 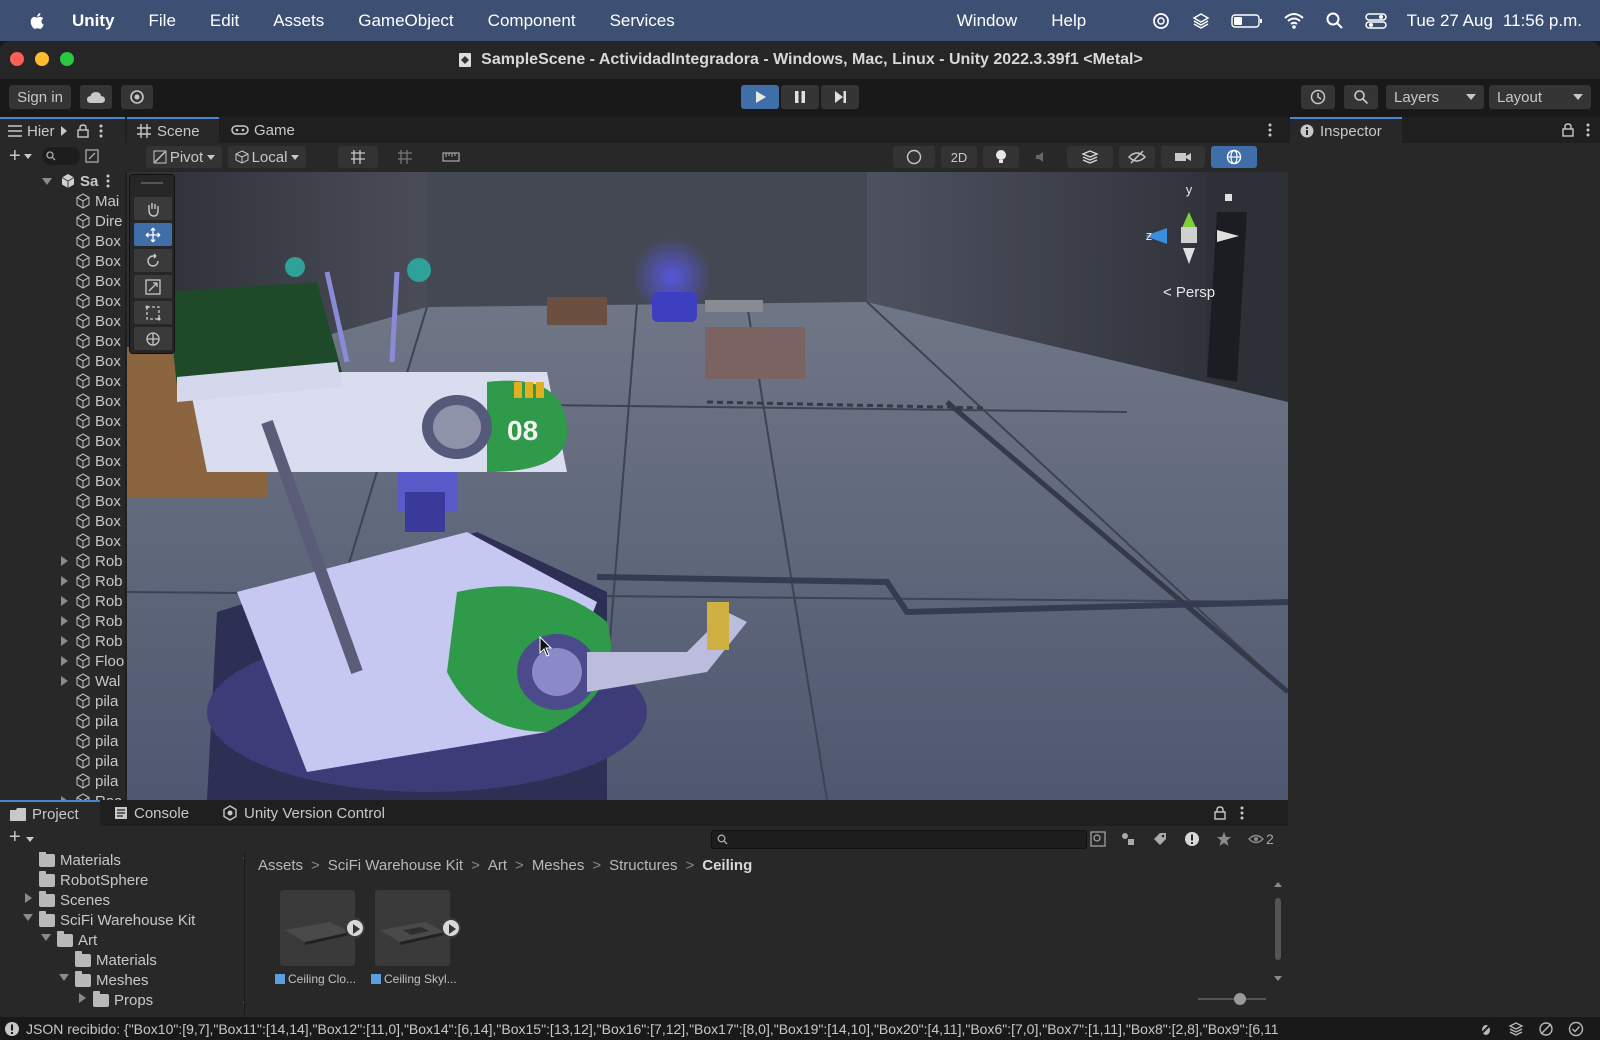 I want to click on gizmo-lock-icon, so click(x=1228, y=197).